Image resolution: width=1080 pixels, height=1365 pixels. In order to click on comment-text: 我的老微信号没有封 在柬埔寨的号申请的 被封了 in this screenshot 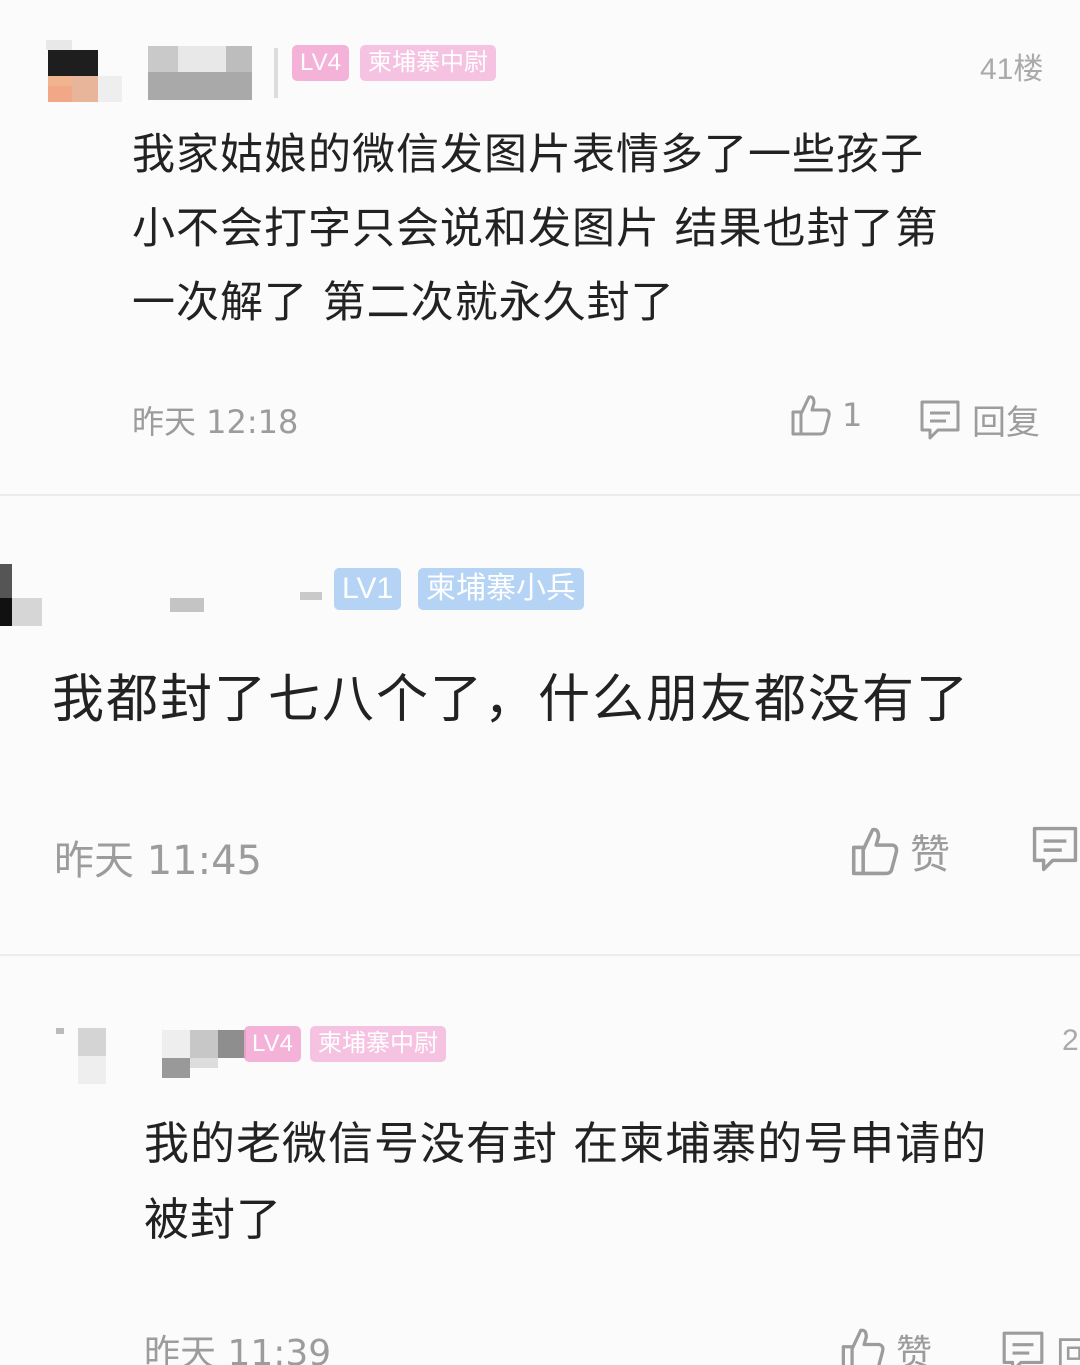, I will do `click(612, 1182)`.